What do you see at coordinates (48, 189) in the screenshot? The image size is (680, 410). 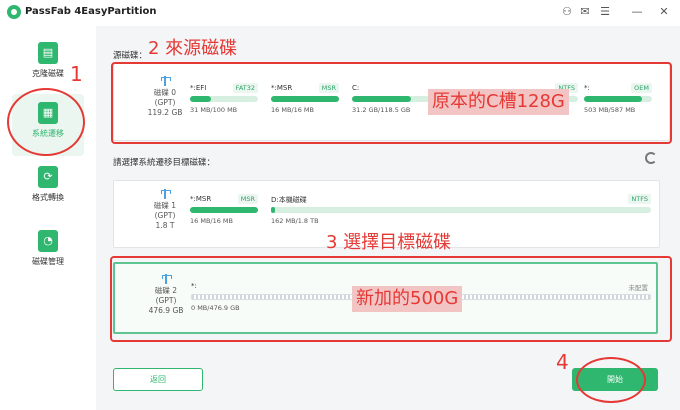 I see `sidebar-item-format: ⟳ 格式轉換` at bounding box center [48, 189].